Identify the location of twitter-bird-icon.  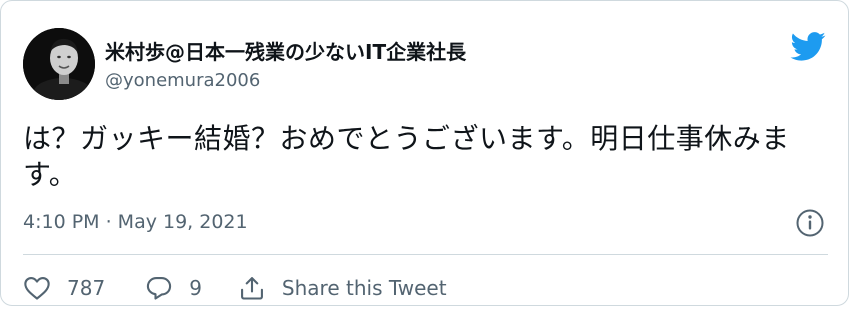
(808, 47).